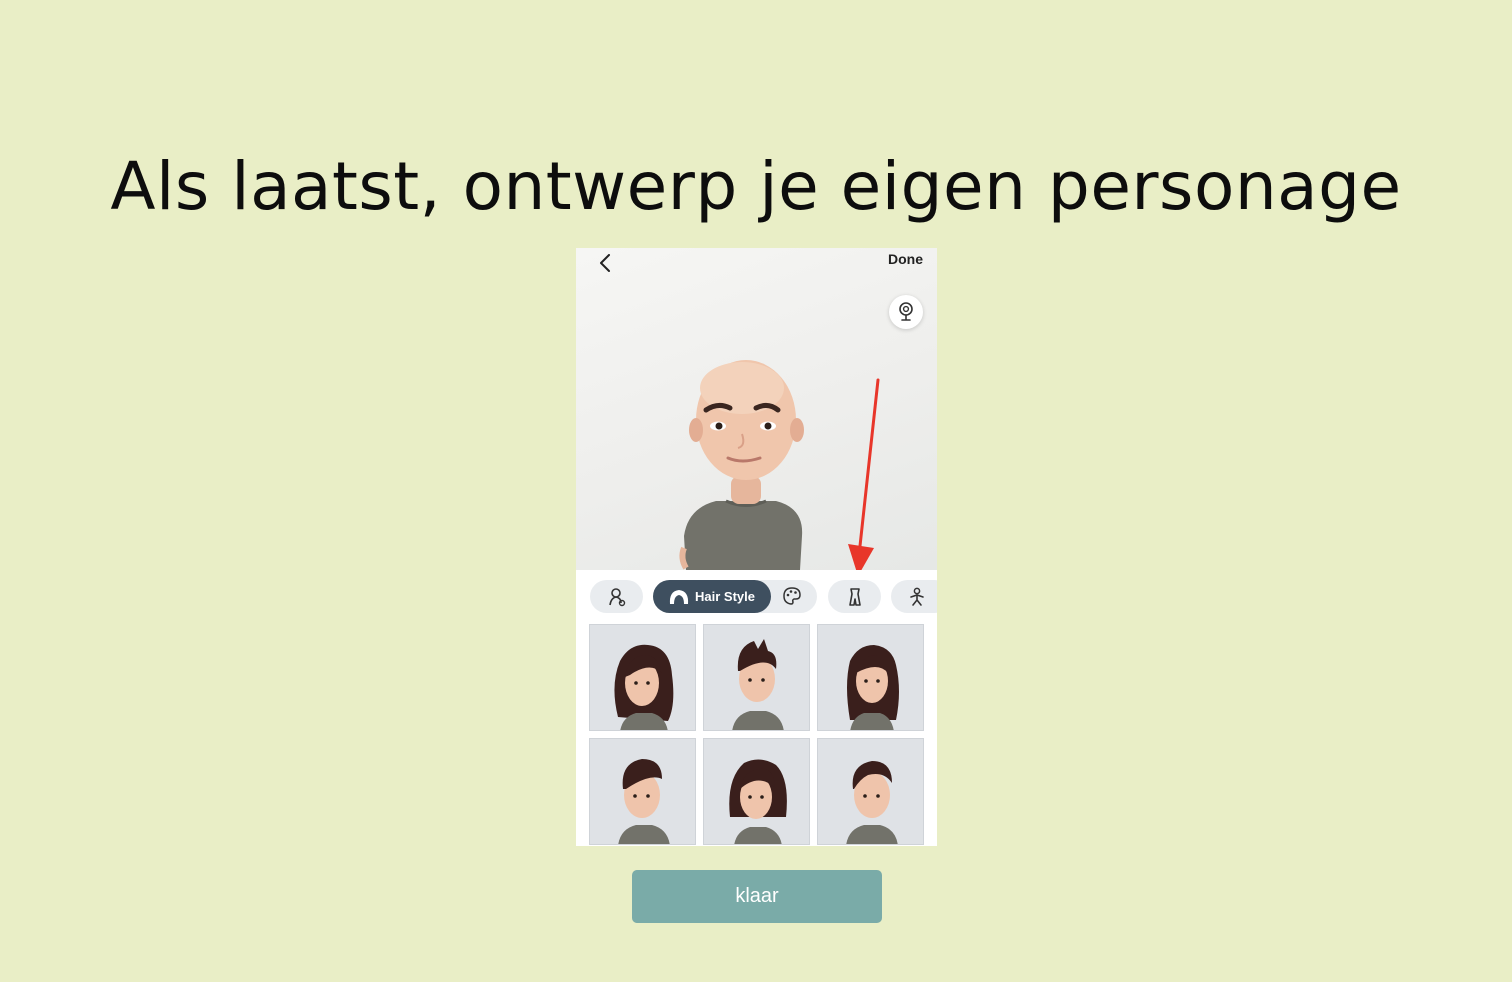 The height and width of the screenshot is (982, 1512). What do you see at coordinates (757, 896) in the screenshot?
I see `klaar-button: klaar` at bounding box center [757, 896].